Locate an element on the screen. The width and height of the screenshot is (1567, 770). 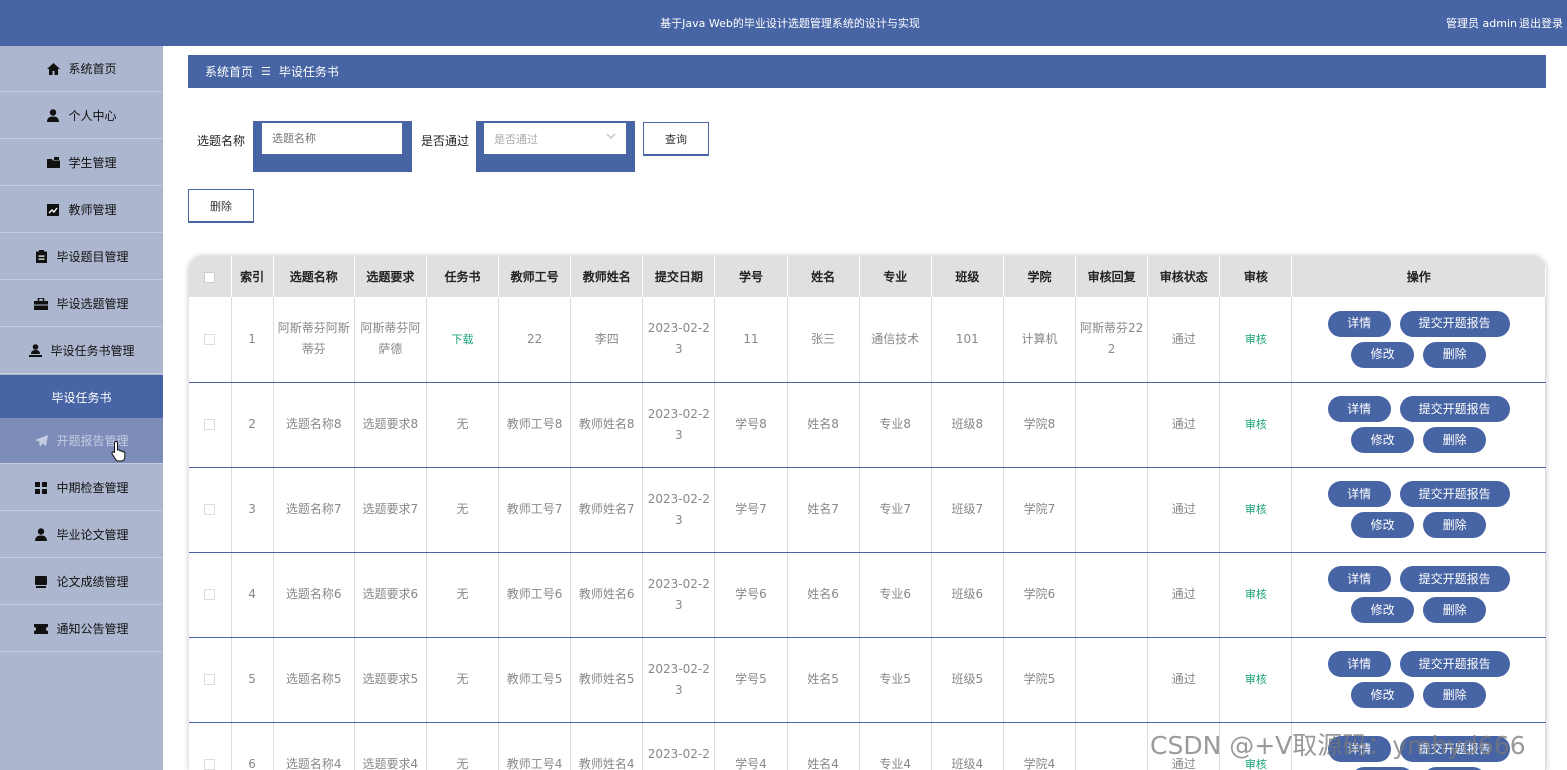
cell-name: 阿斯蒂芬阿斯蒂芬 is located at coordinates (314, 340).